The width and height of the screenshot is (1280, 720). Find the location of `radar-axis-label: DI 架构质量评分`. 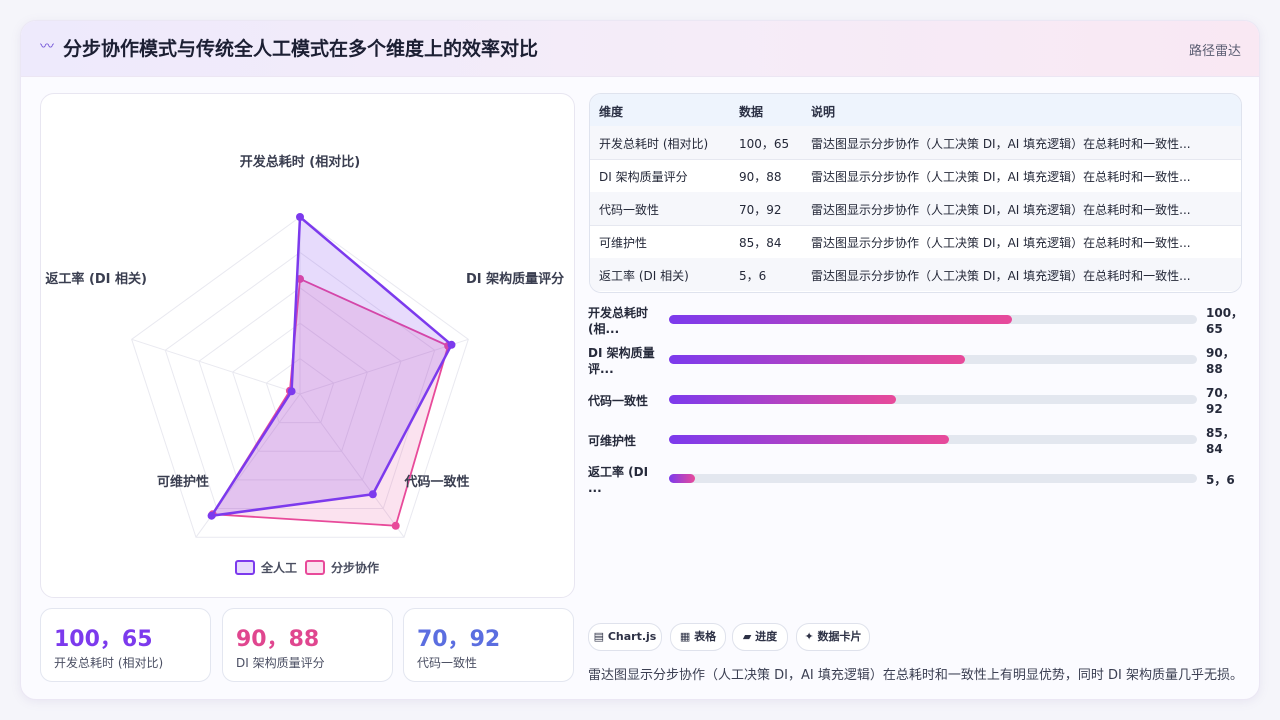

radar-axis-label: DI 架构质量评分 is located at coordinates (515, 279).